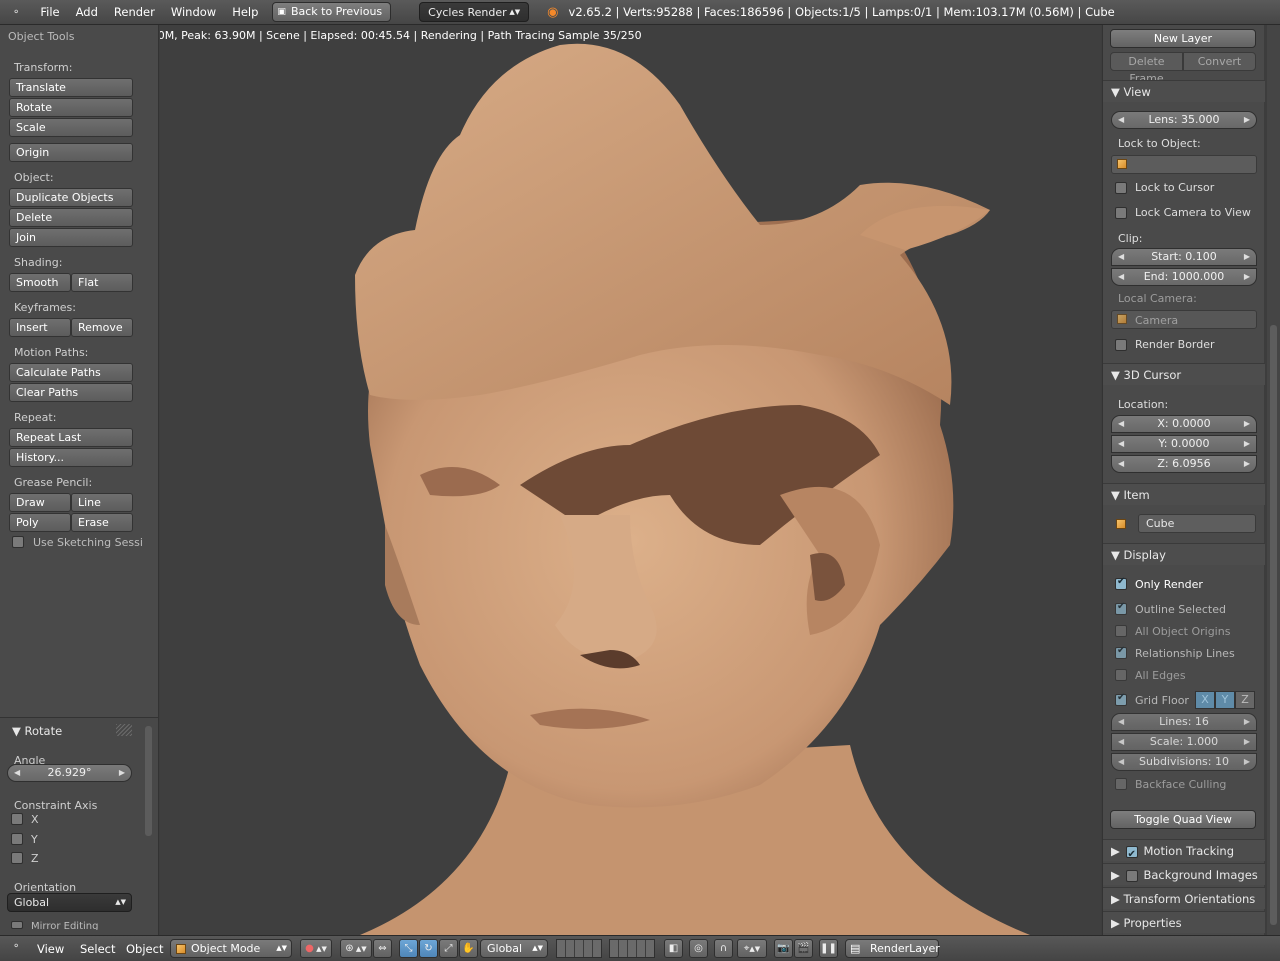 The image size is (1280, 961). Describe the element at coordinates (1184, 762) in the screenshot. I see `grid-subdivisions-field: ◀ Subdivisions: 10 ▶` at that location.